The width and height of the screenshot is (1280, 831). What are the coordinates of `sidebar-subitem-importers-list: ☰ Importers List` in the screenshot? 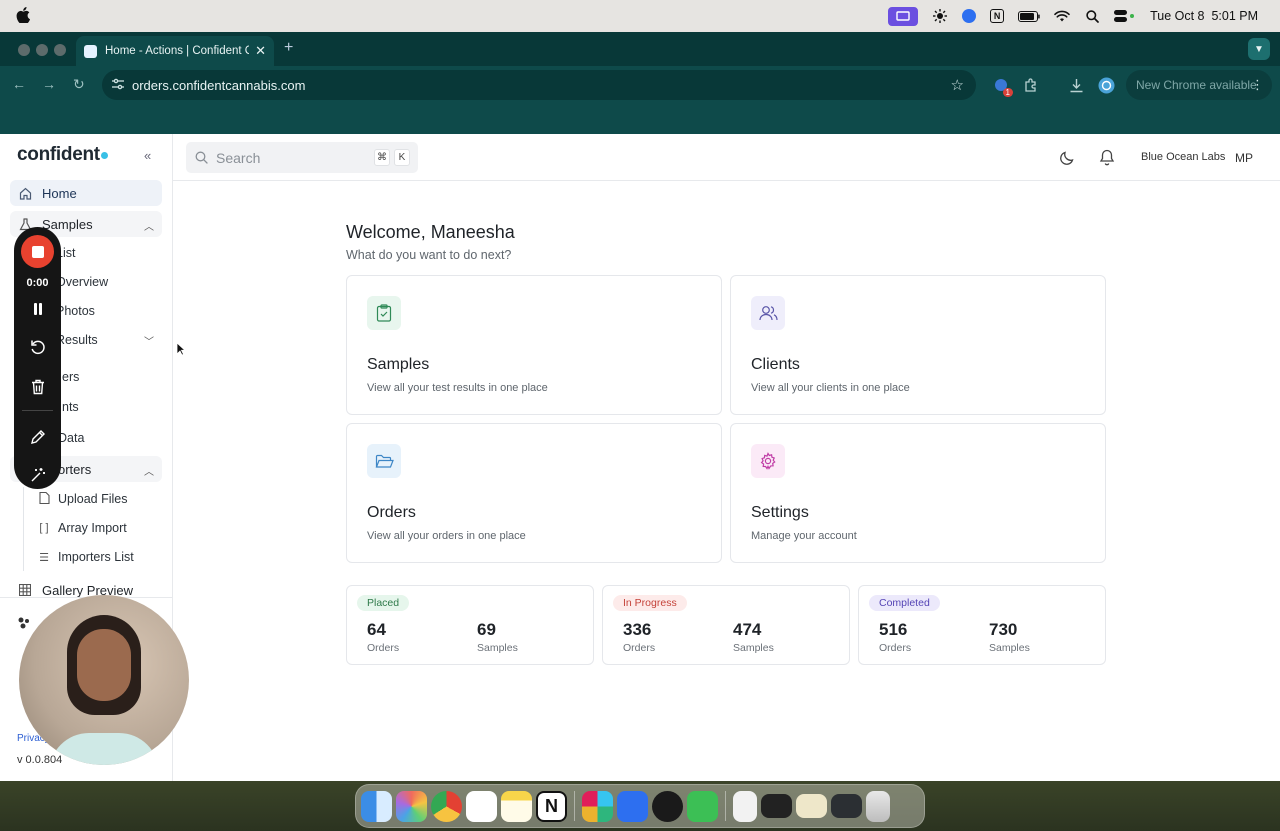 It's located at (86, 557).